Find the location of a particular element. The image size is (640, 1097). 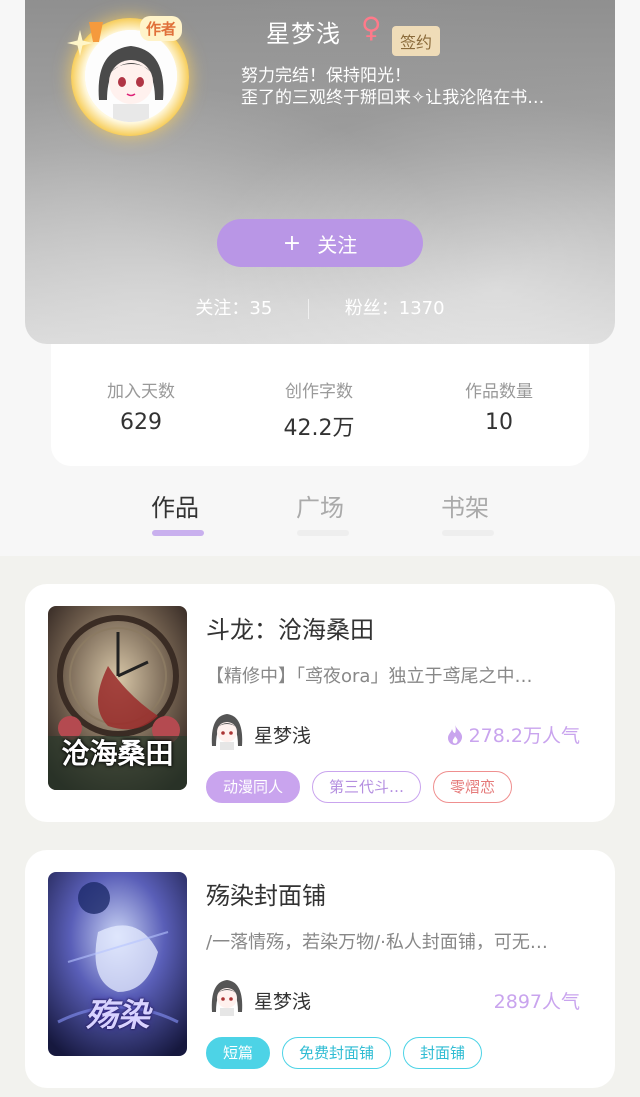

tab-works: 作品 is located at coordinates (175, 512).